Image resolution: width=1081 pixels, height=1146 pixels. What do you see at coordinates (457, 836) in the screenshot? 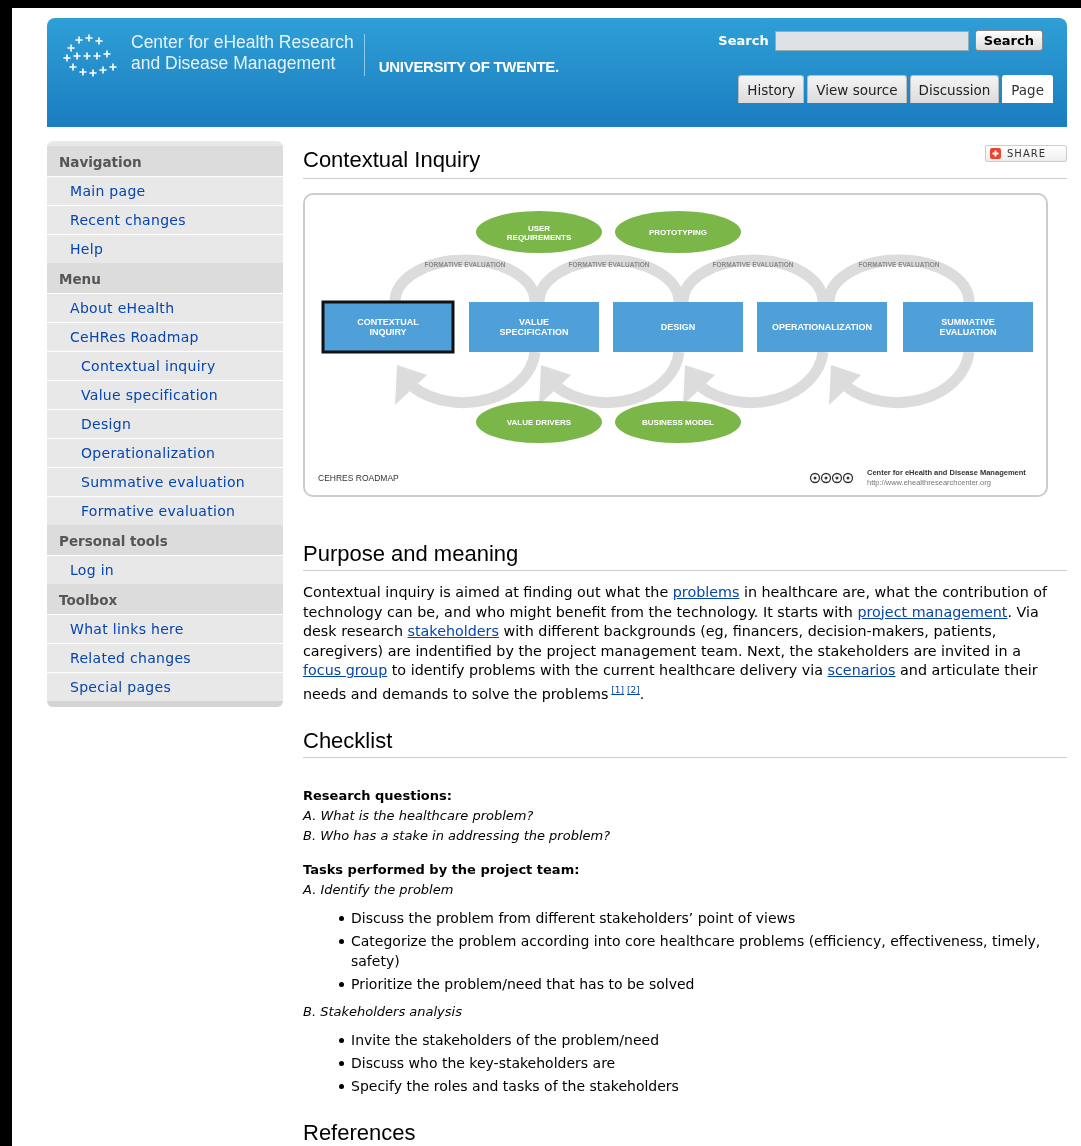
I see `checklist-question: B. Who has a stake in addressing the problem?` at bounding box center [457, 836].